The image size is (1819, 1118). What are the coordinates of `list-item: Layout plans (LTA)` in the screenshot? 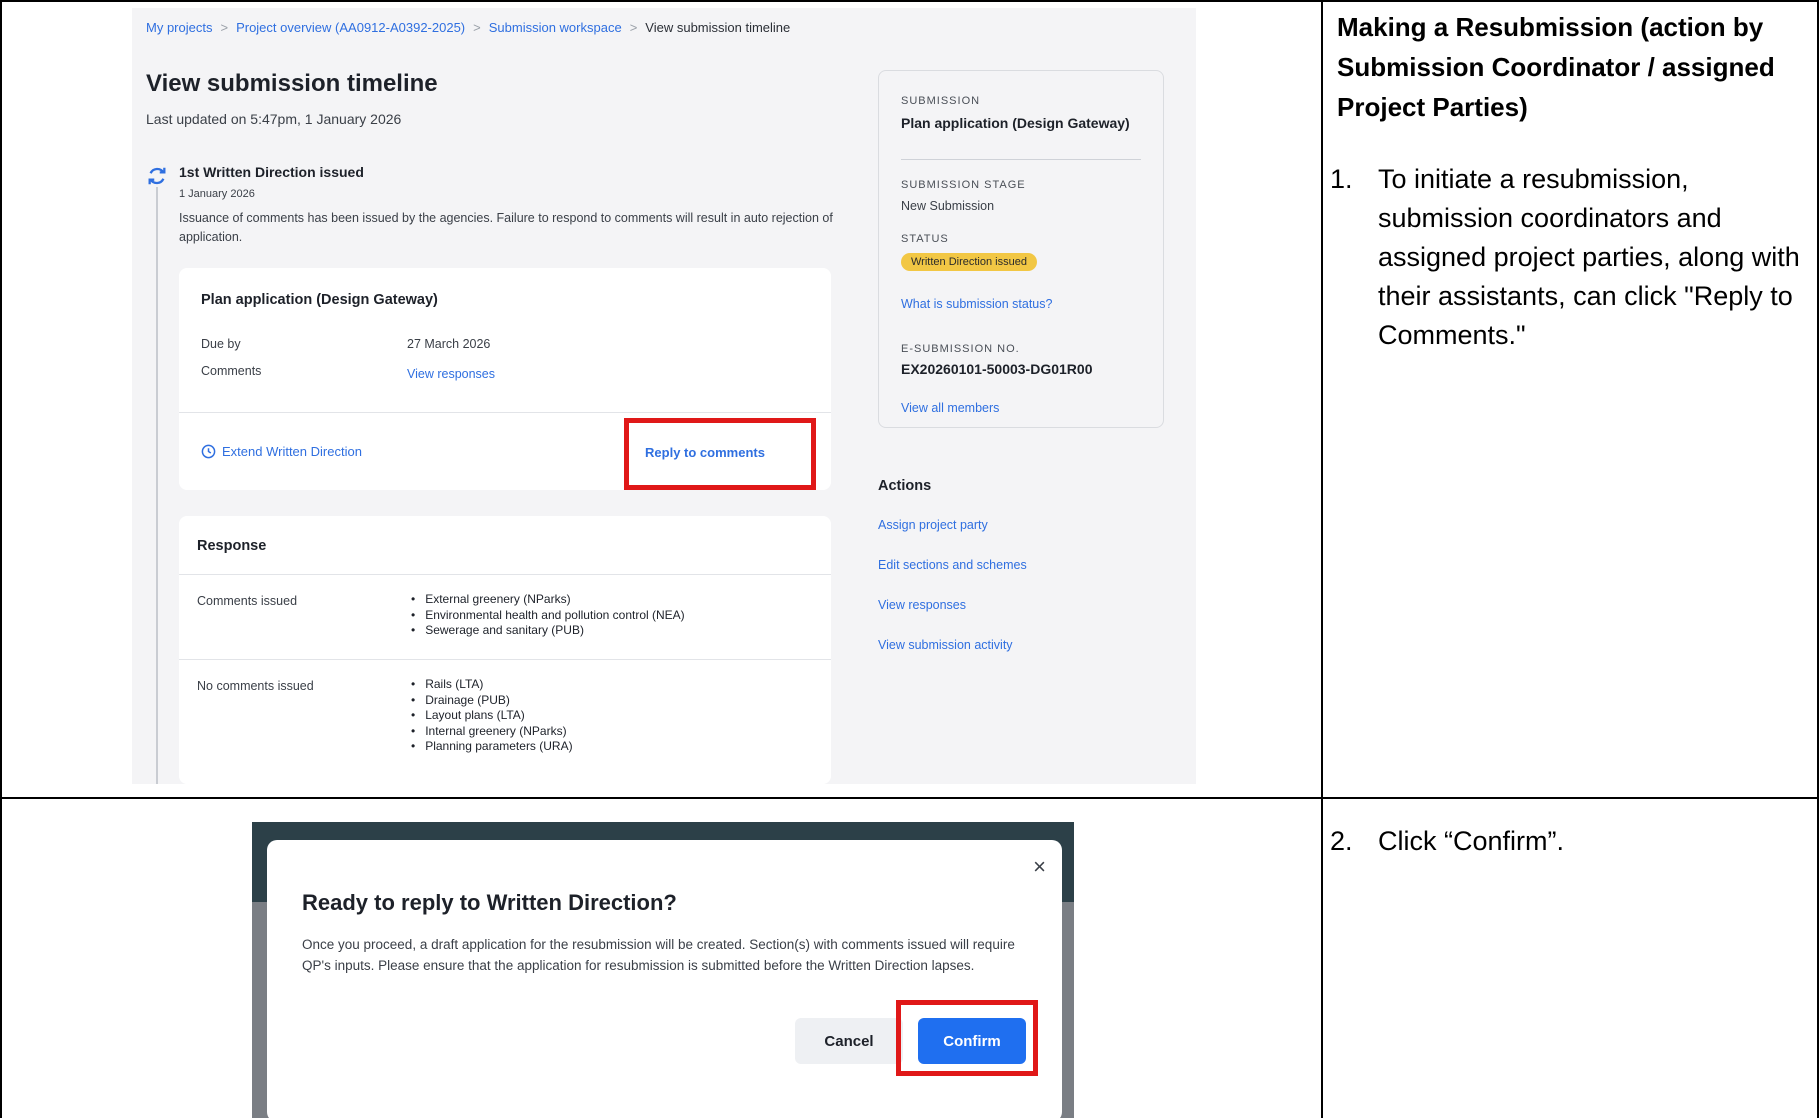 It's located at (492, 716).